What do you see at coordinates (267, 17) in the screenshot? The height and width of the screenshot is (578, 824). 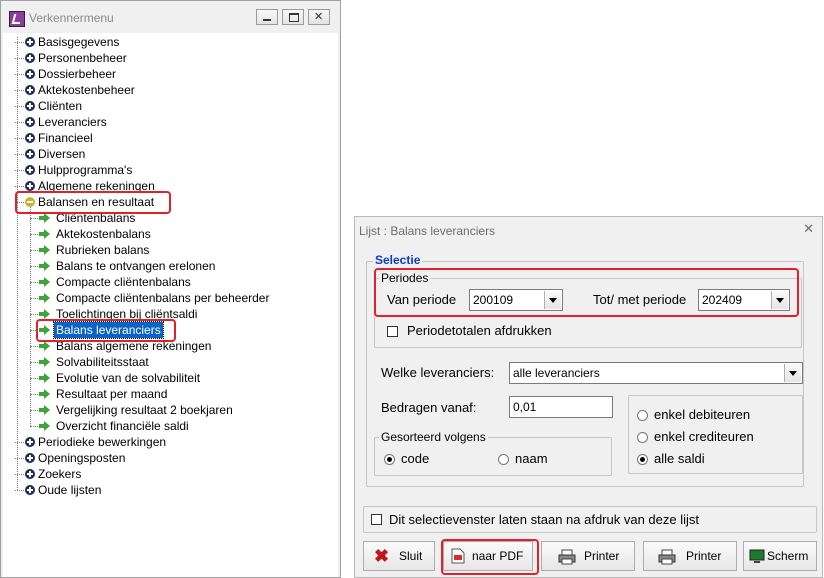 I see `minimize-button` at bounding box center [267, 17].